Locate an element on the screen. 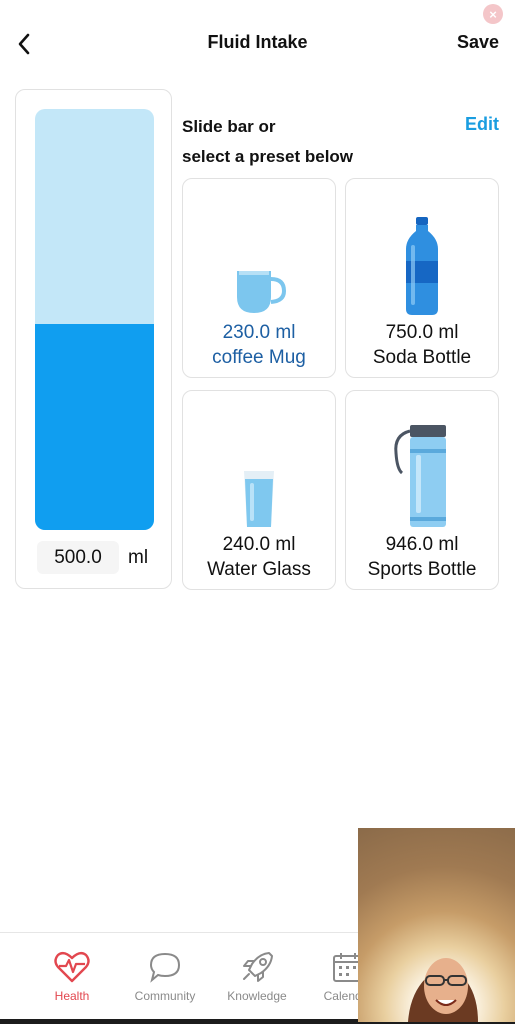  preset-label: Soda Bottle is located at coordinates (422, 357).